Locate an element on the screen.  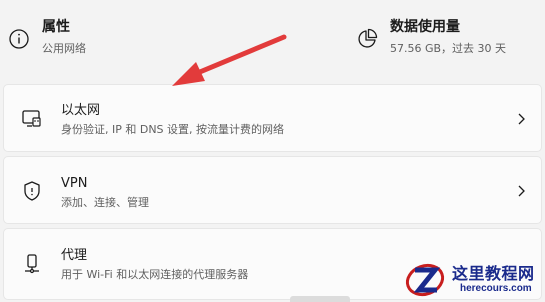
watermark: 这里教程网 herecours.com is located at coordinates (471, 279).